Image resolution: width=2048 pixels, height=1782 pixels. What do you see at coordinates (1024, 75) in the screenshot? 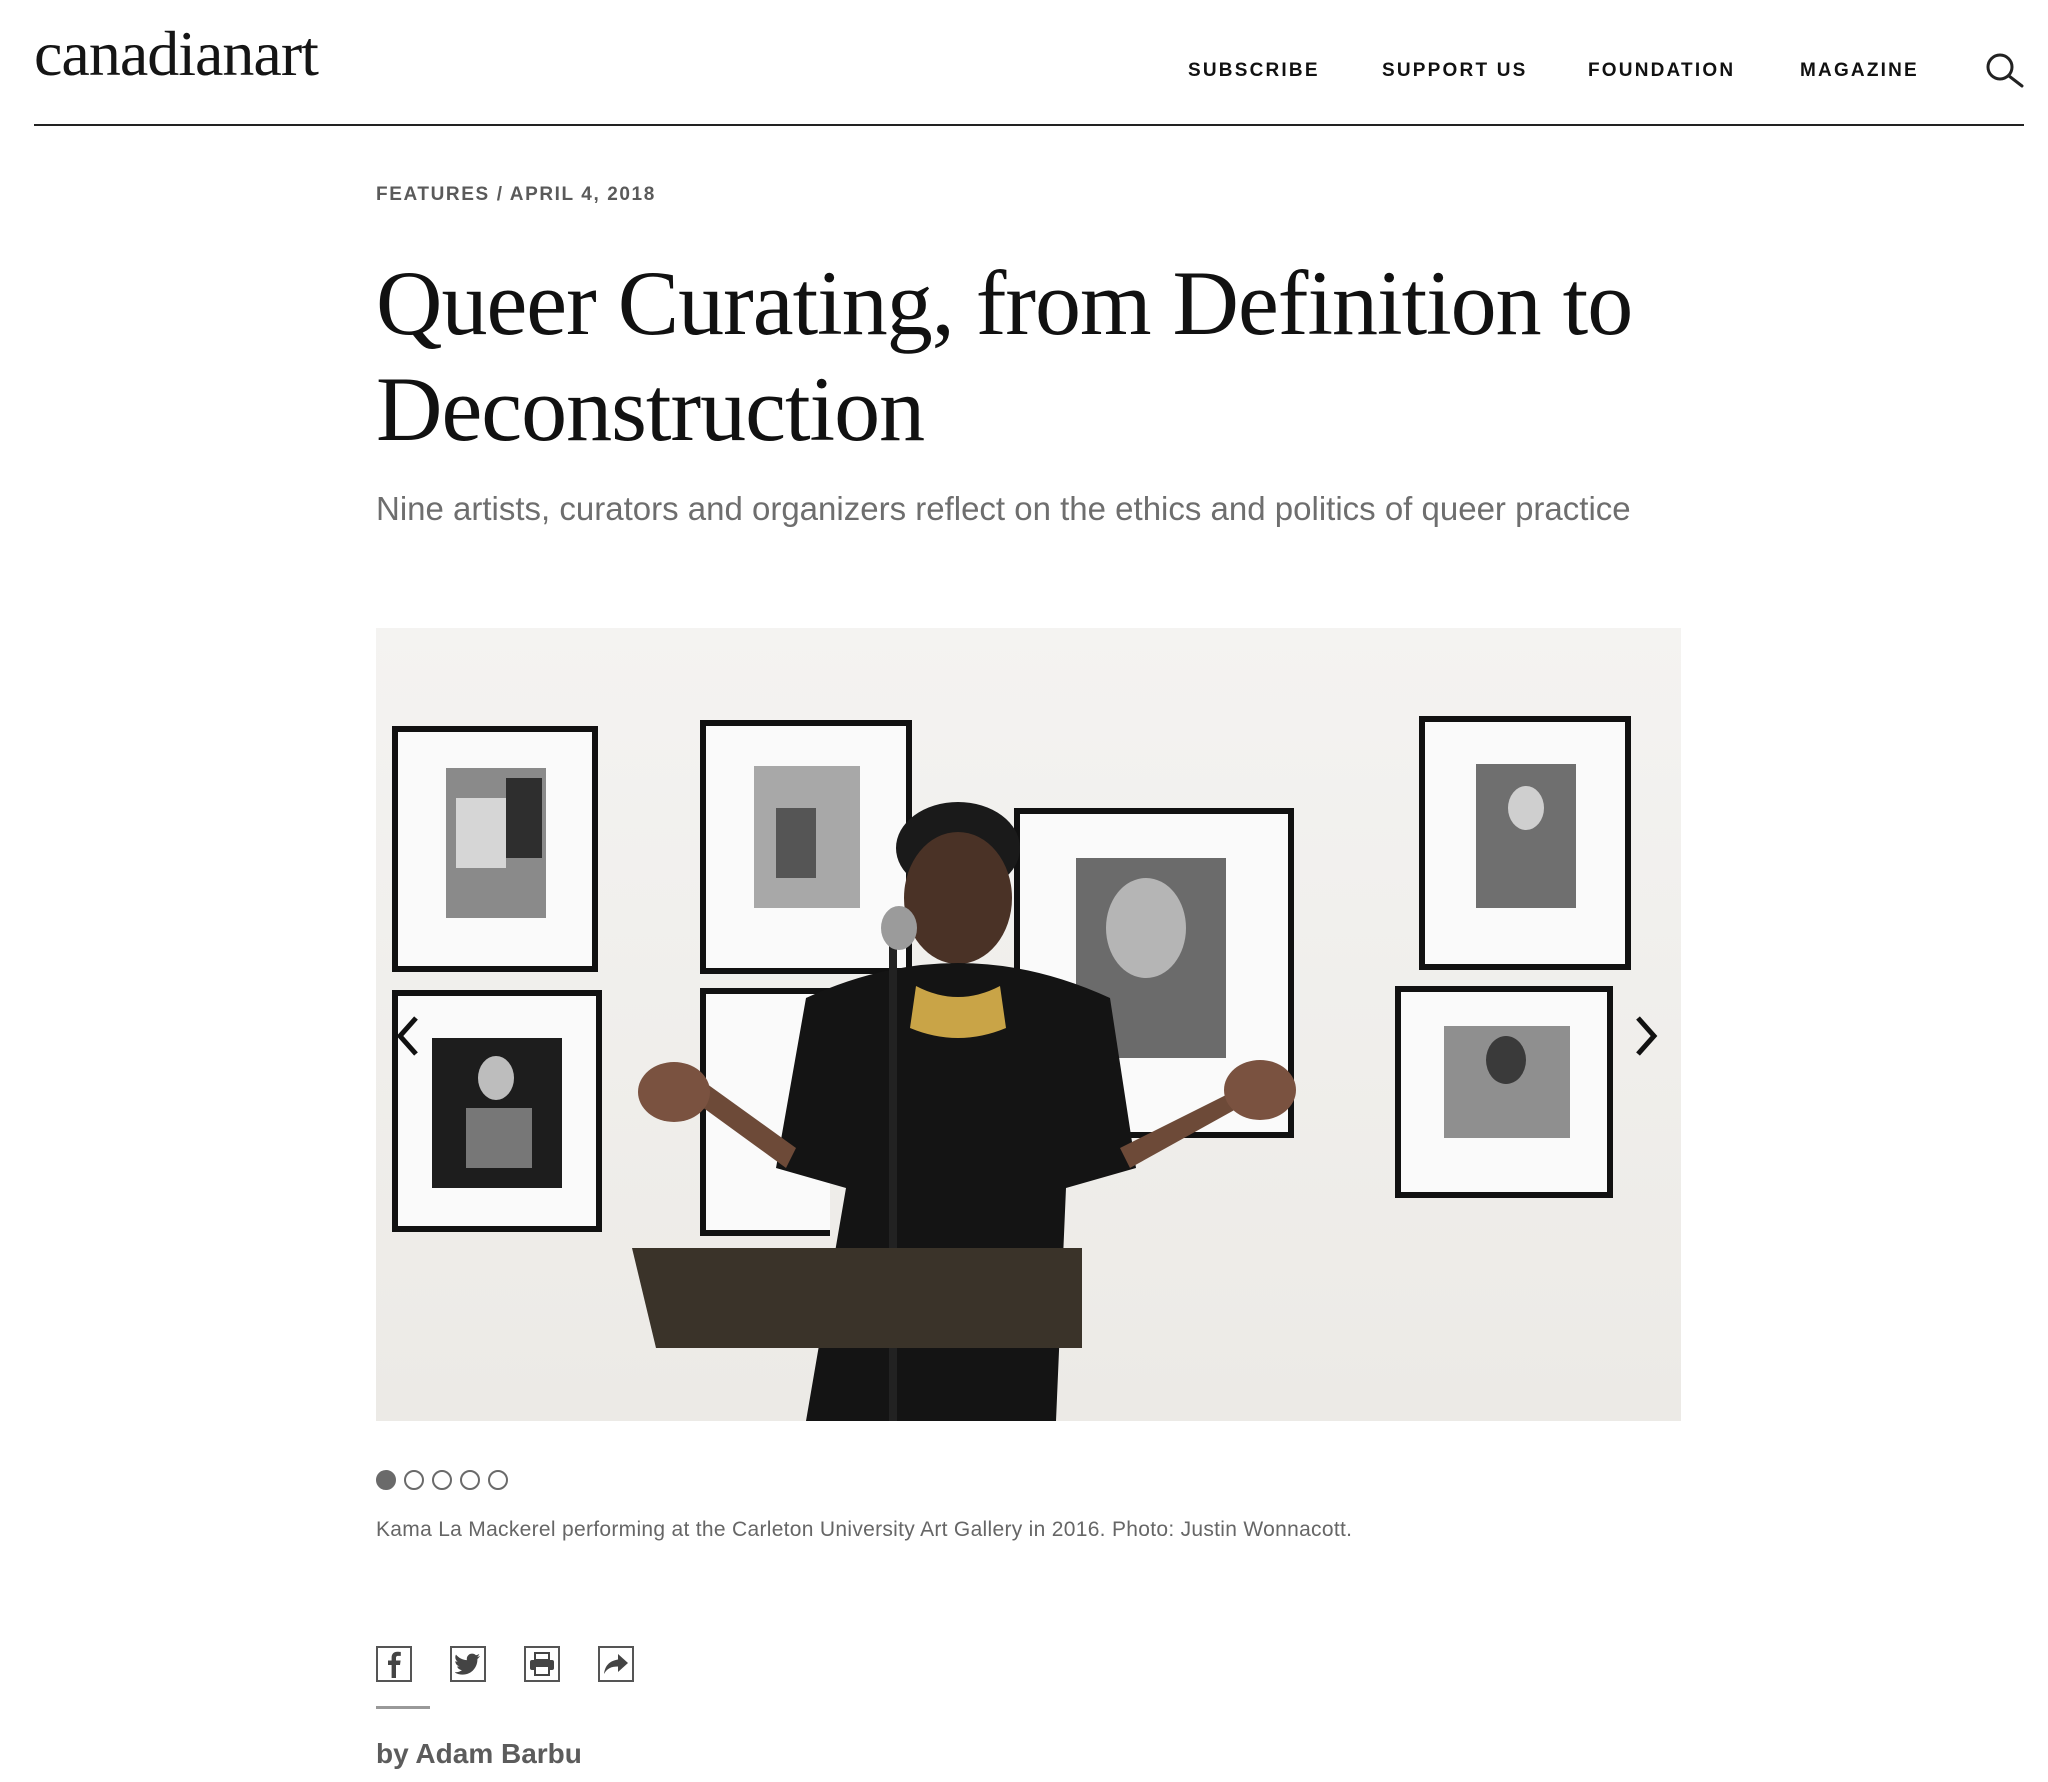
I see `main-nav: SUBSCRIBE SUPPORT US FOUNDATION MAGAZINE` at bounding box center [1024, 75].